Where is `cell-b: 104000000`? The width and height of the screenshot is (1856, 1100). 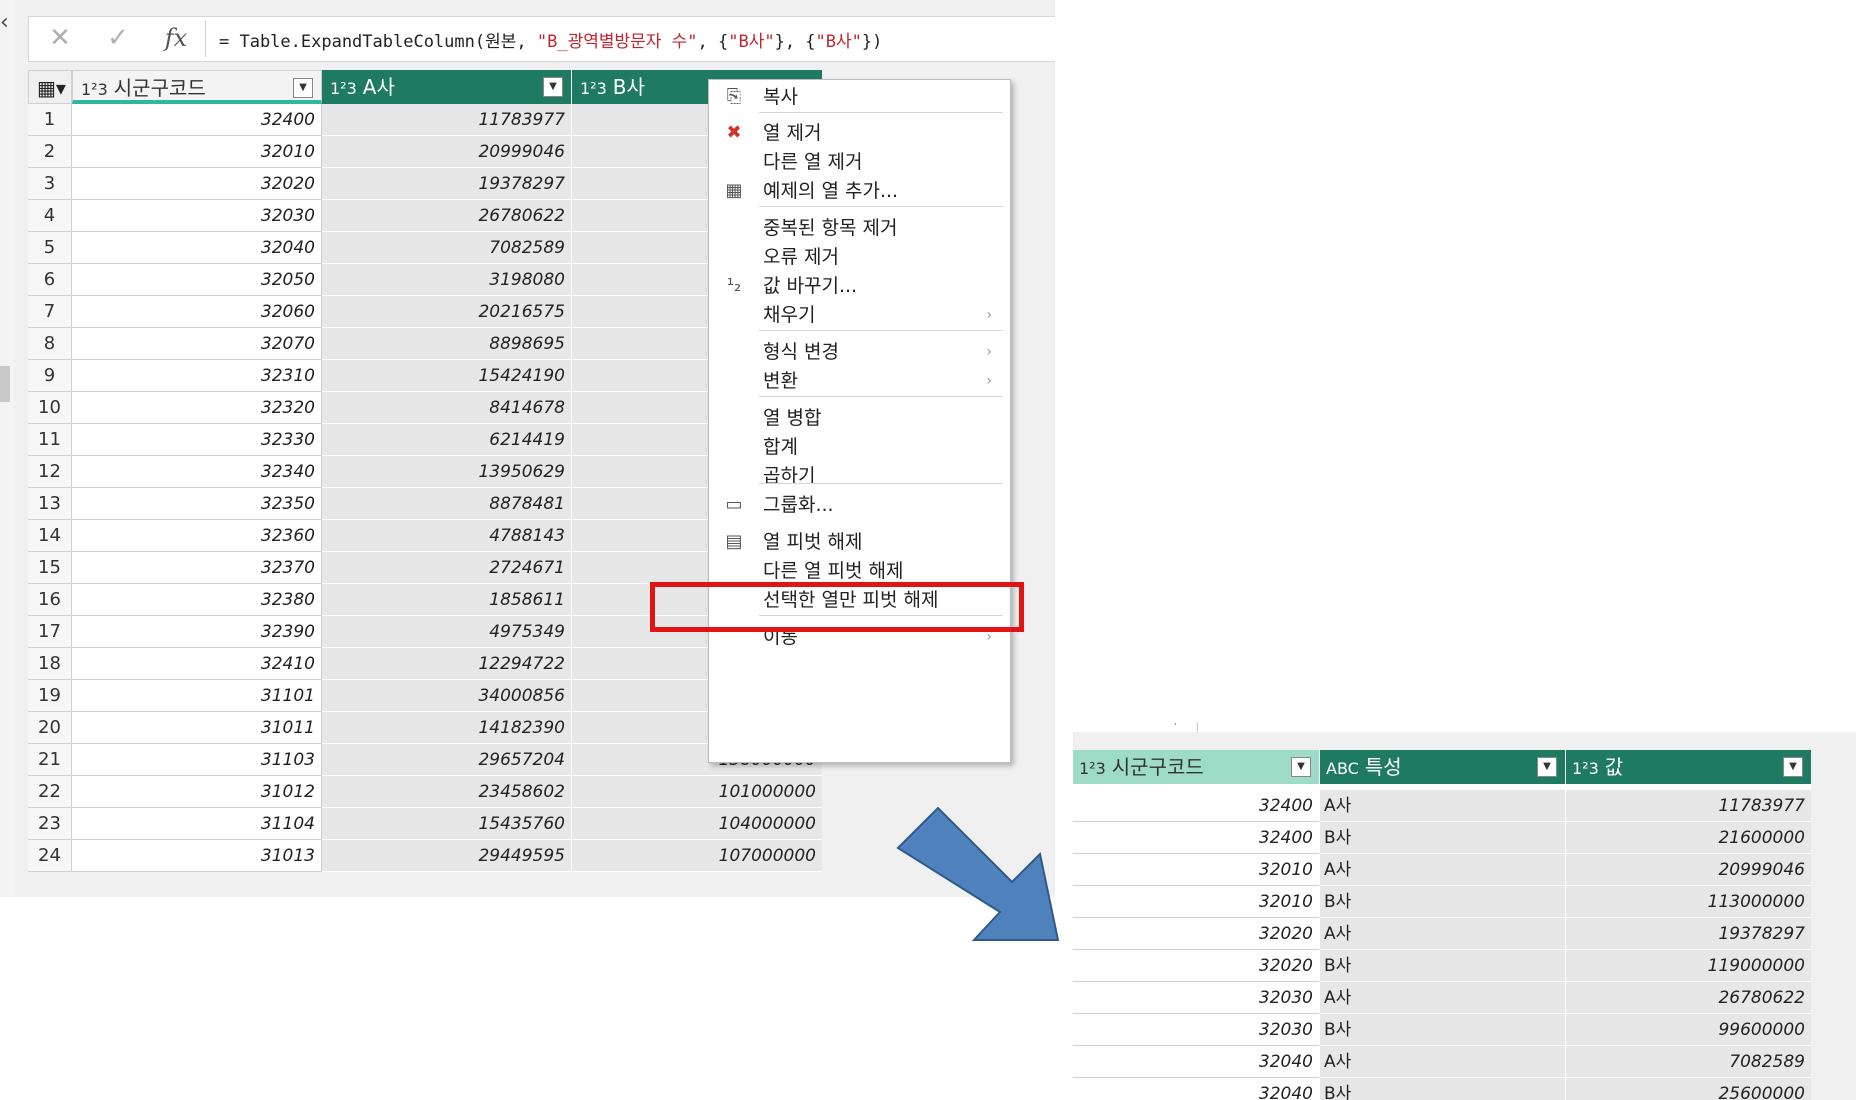 cell-b: 104000000 is located at coordinates (697, 824).